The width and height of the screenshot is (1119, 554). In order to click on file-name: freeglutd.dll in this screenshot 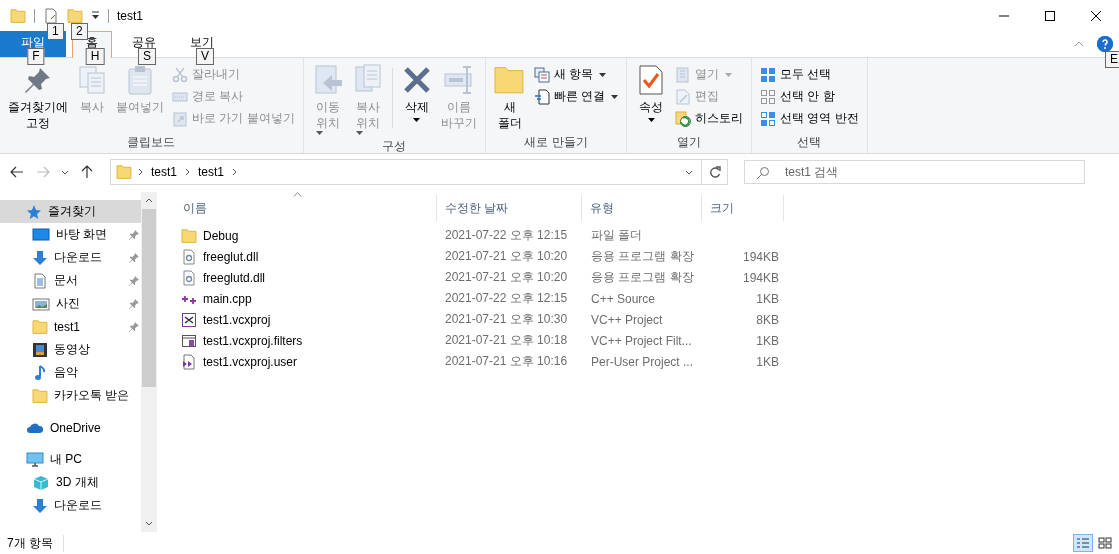, I will do `click(306, 277)`.